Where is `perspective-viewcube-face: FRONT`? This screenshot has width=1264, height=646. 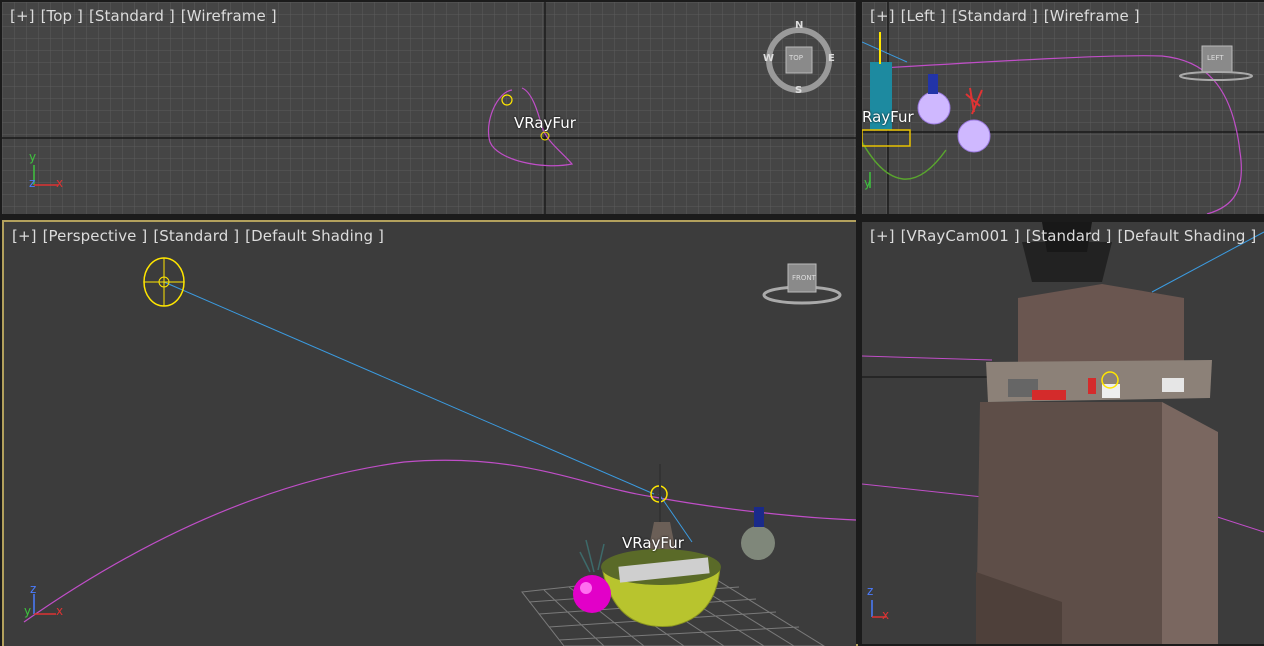
perspective-viewcube-face: FRONT is located at coordinates (804, 278).